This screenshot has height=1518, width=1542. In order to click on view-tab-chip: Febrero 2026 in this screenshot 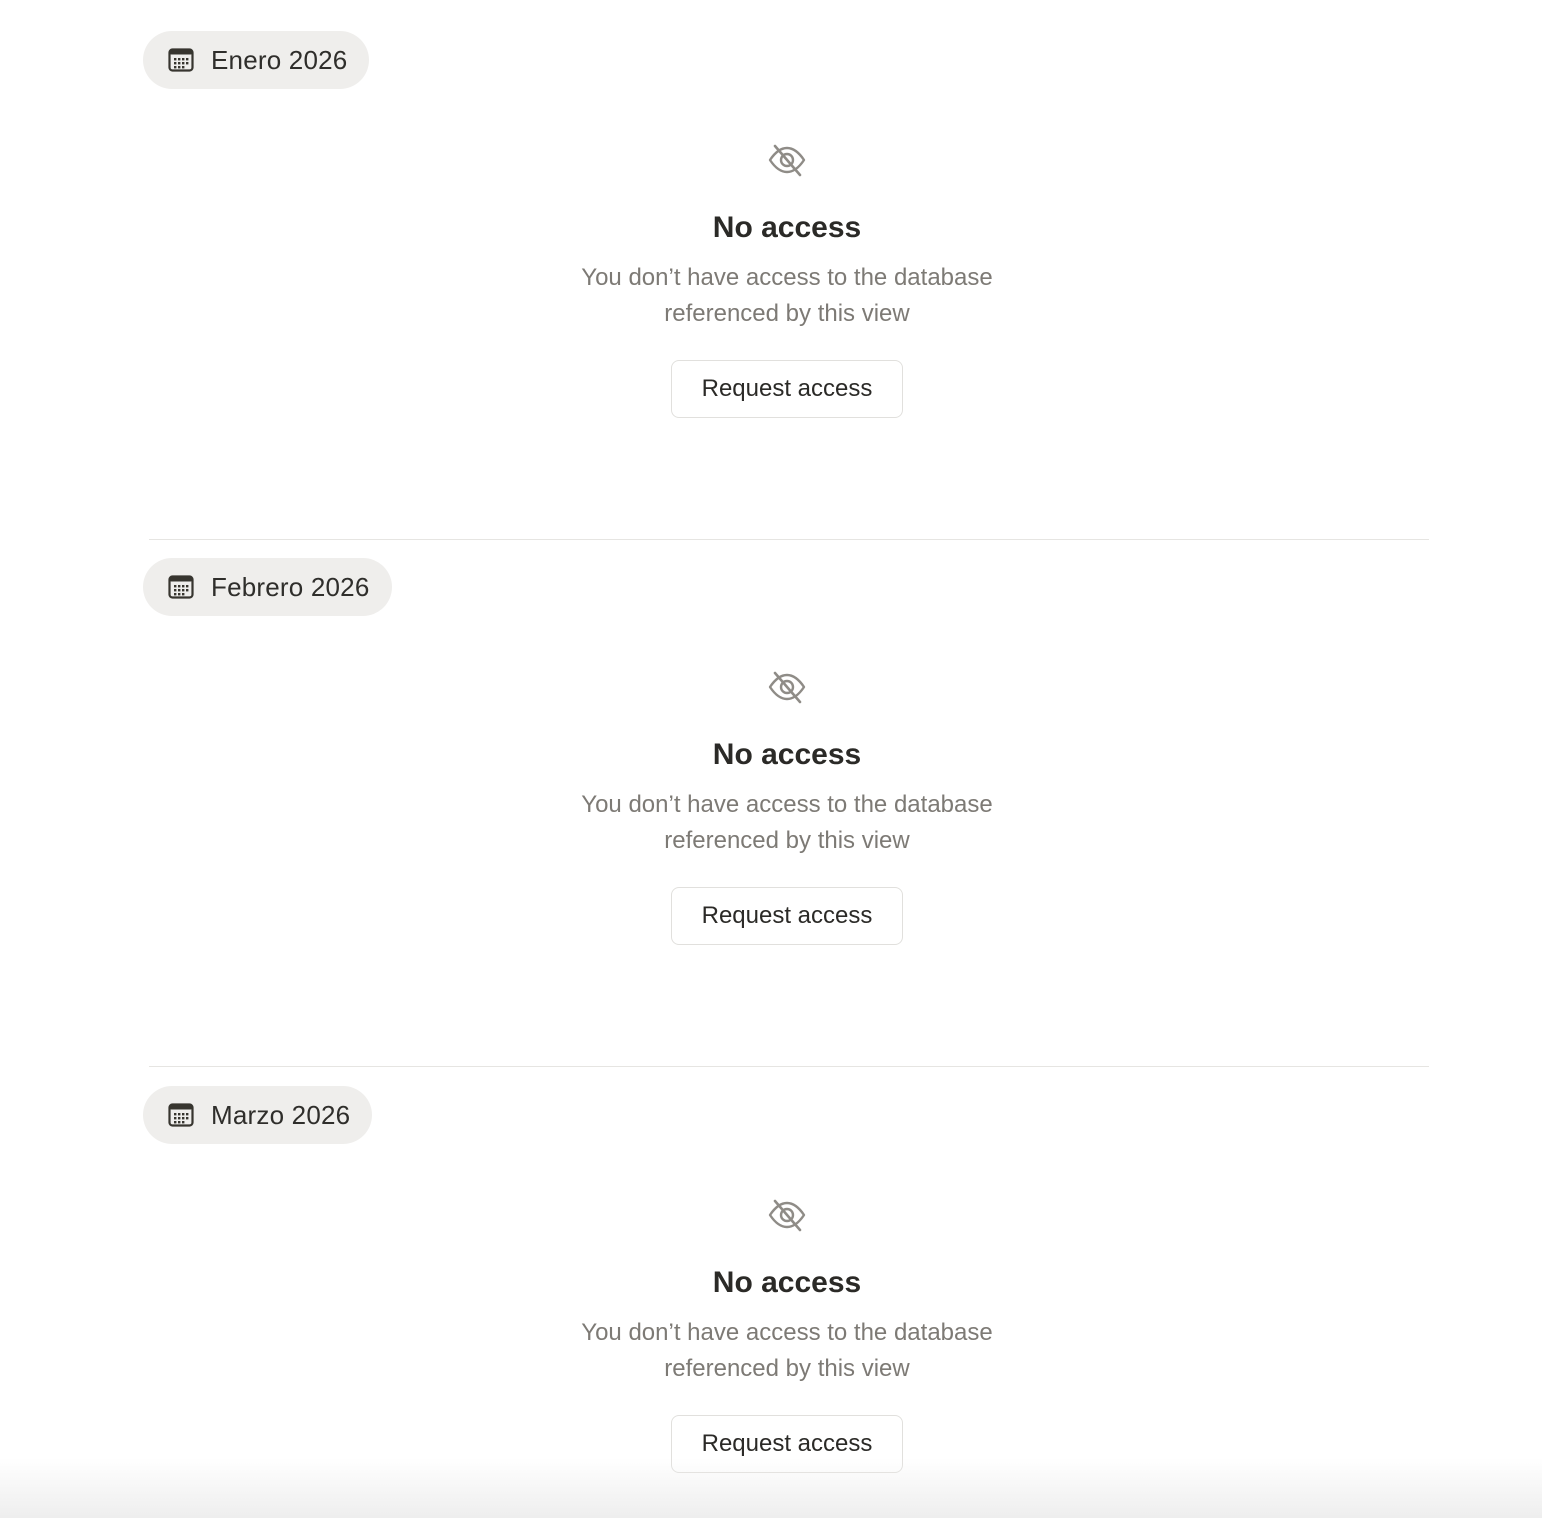, I will do `click(267, 587)`.